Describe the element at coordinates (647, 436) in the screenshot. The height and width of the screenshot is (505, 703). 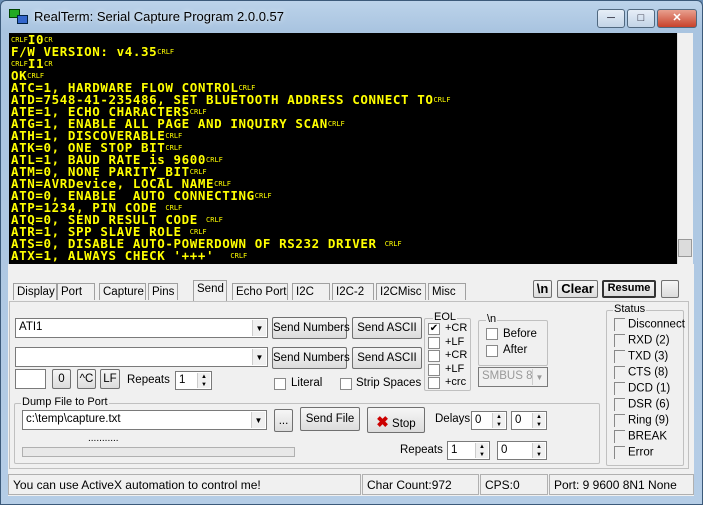
I see `status-label: BREAK` at that location.